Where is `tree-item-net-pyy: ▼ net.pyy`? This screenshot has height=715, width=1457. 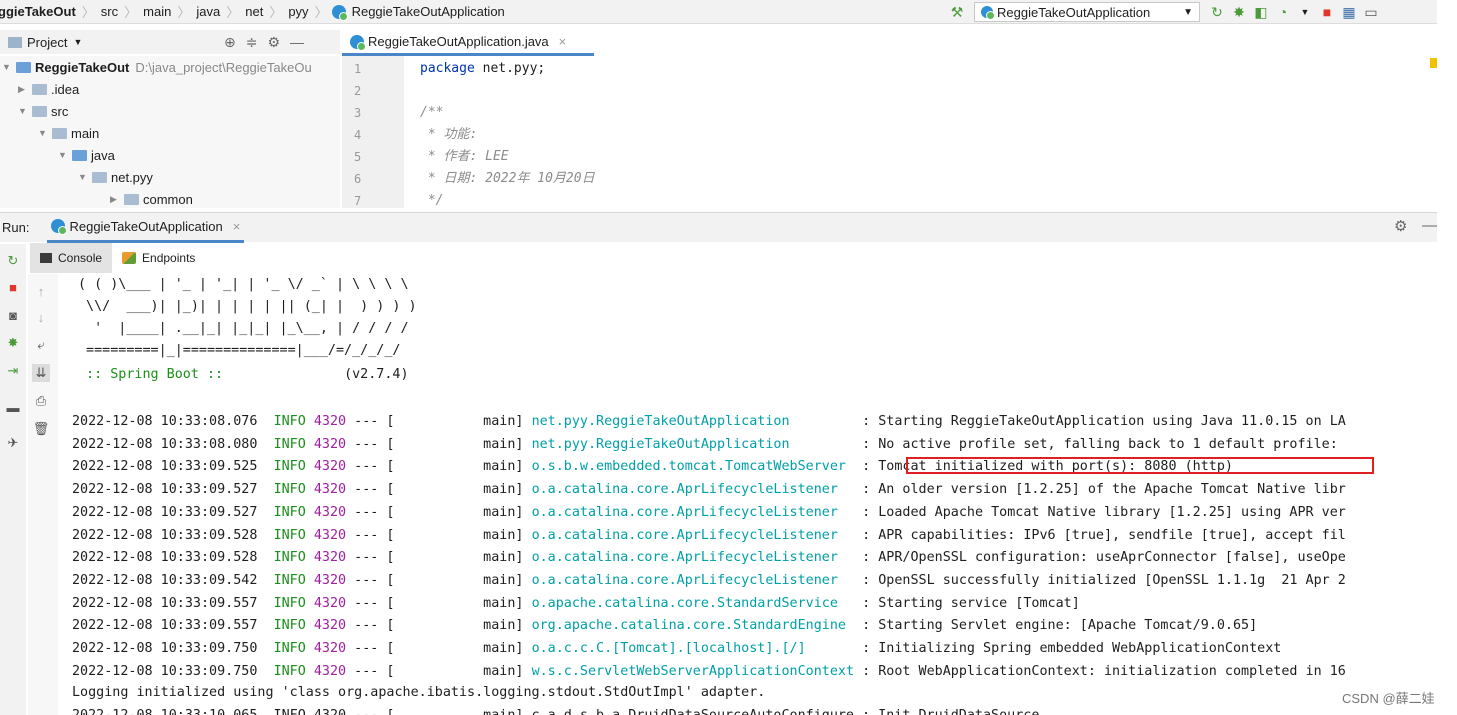
tree-item-net-pyy: ▼ net.pyy is located at coordinates (115, 177).